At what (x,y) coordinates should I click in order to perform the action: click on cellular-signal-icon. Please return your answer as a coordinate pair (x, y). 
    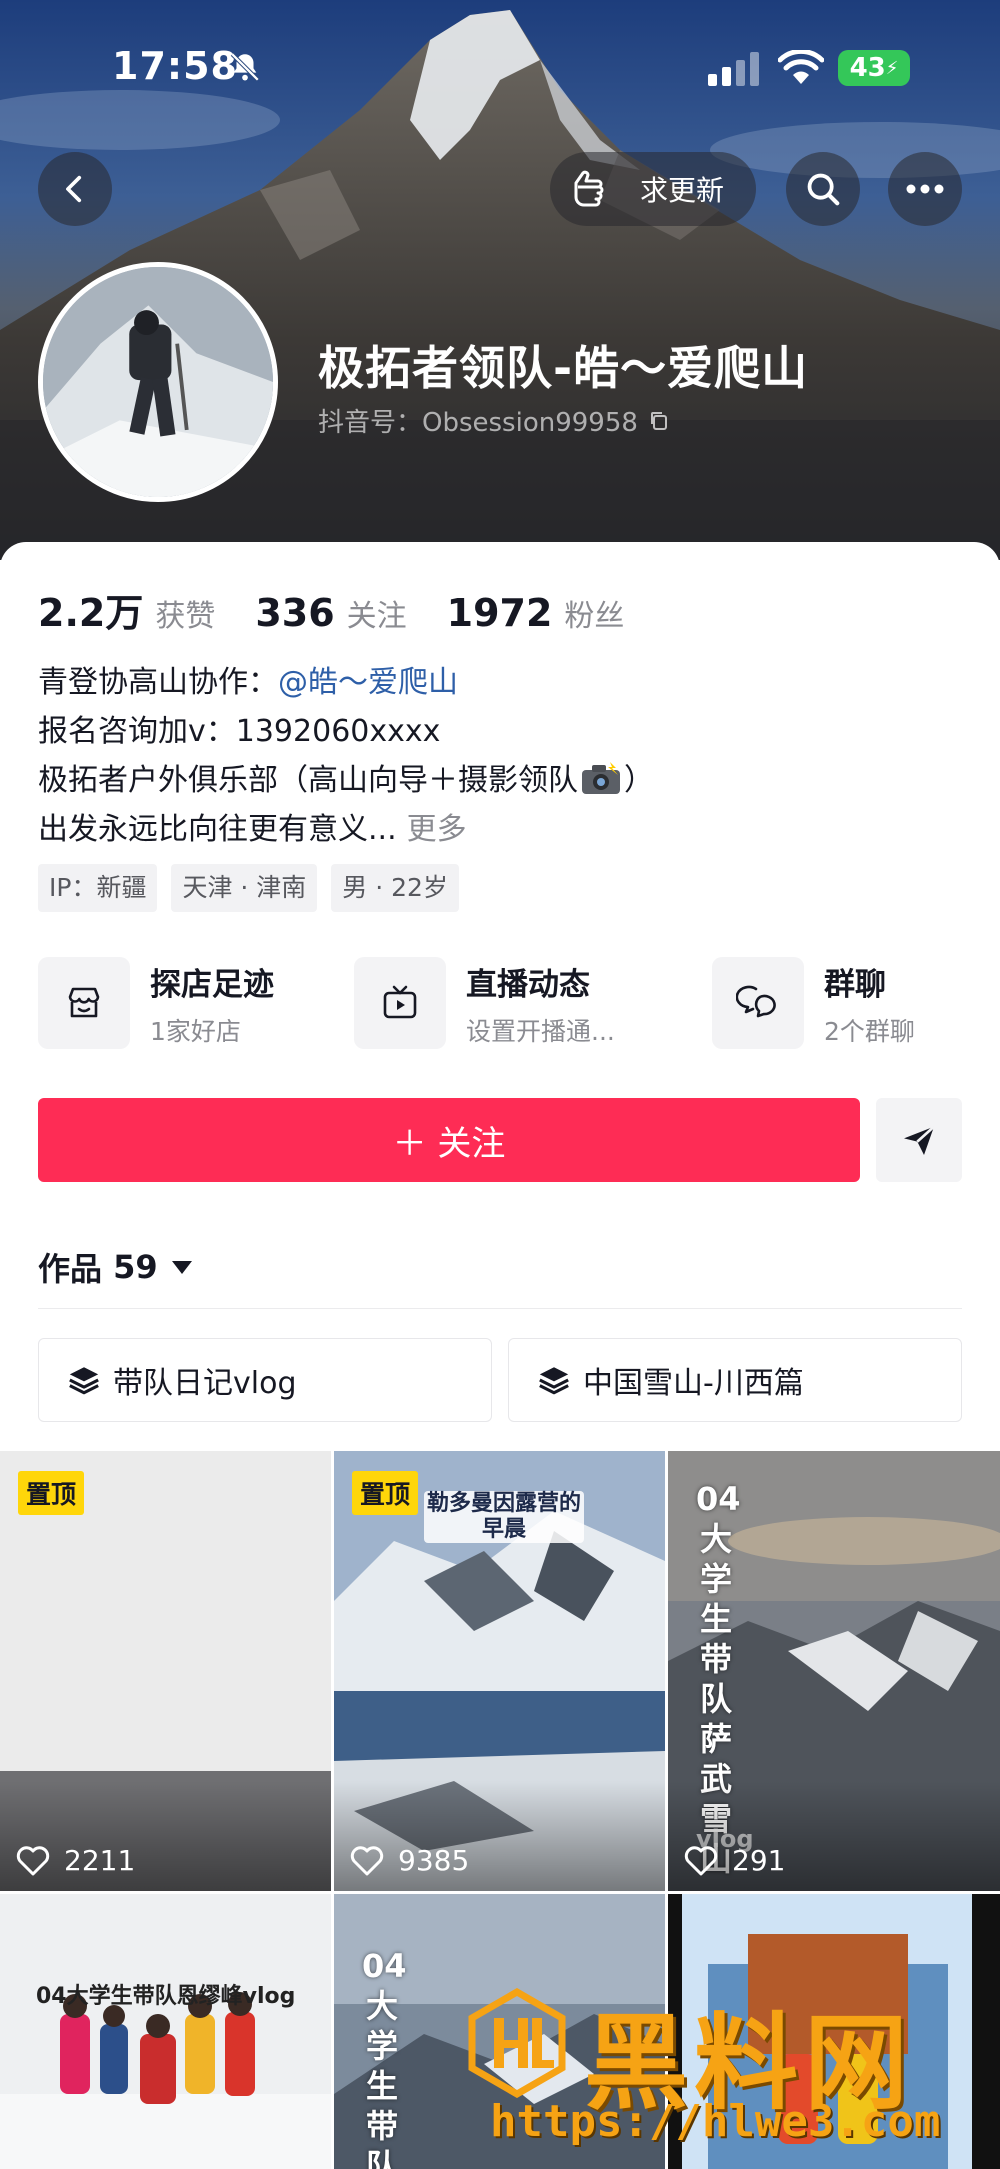
    Looking at the image, I should click on (733, 69).